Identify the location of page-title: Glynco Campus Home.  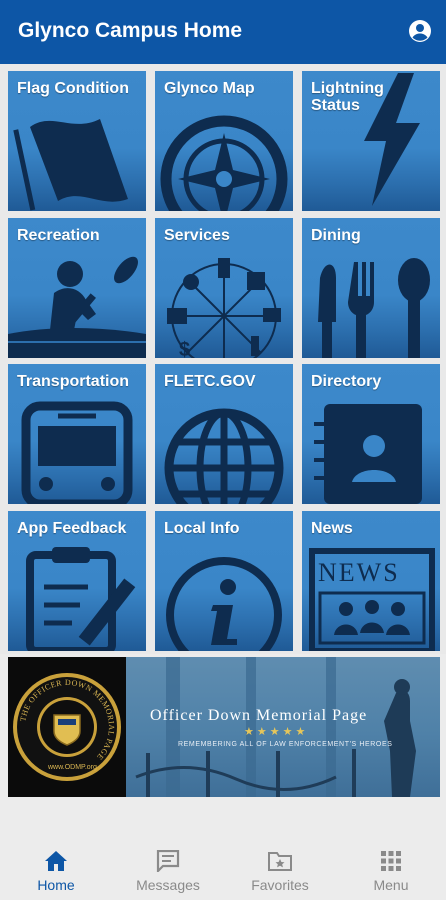
(130, 30).